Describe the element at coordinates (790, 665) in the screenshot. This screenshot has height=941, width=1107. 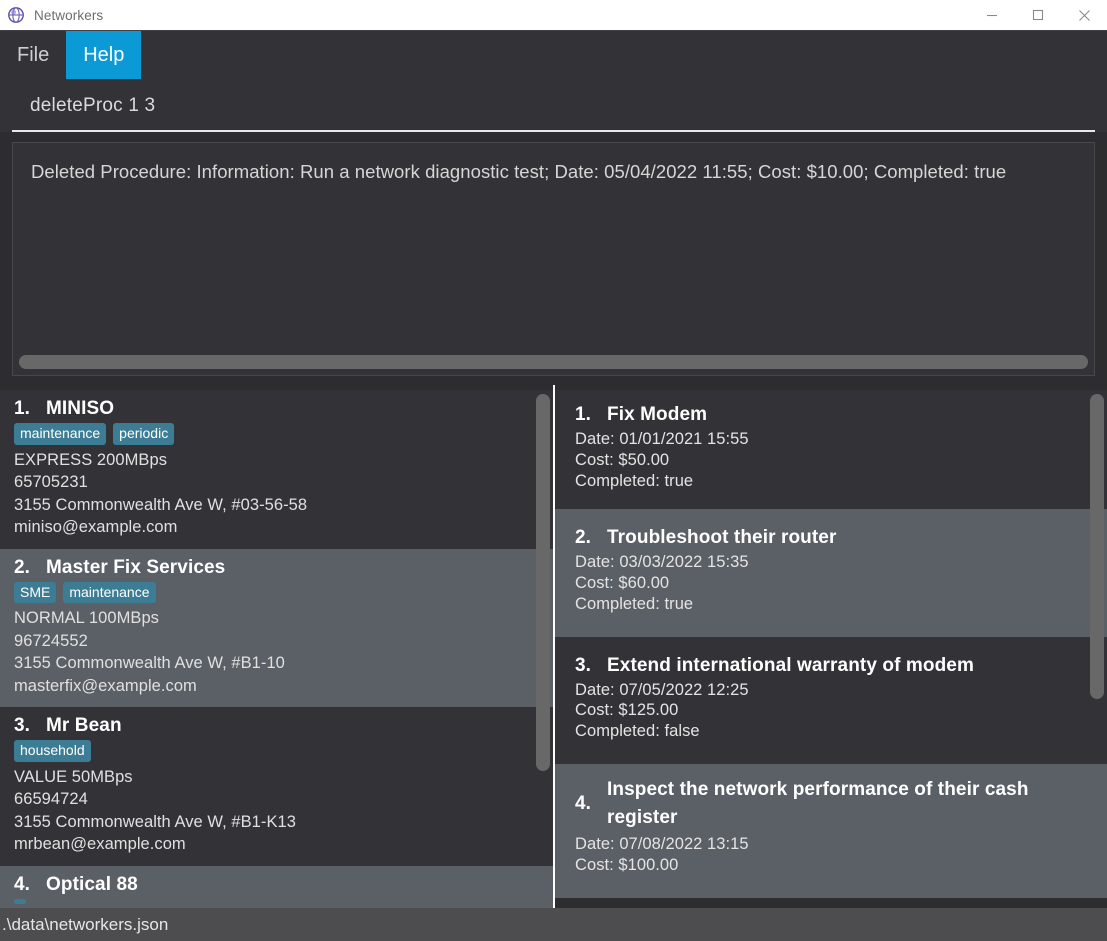
I see `procedure-title: Extend international warranty of modem` at that location.